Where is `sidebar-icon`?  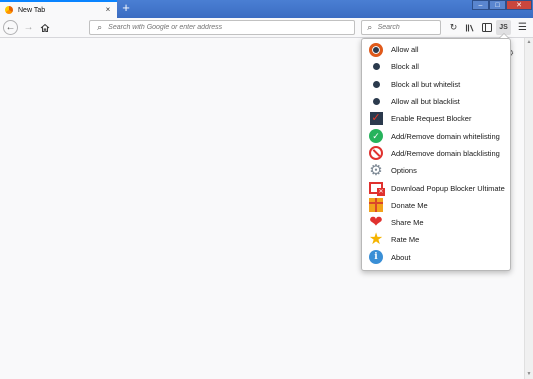 sidebar-icon is located at coordinates (486, 27).